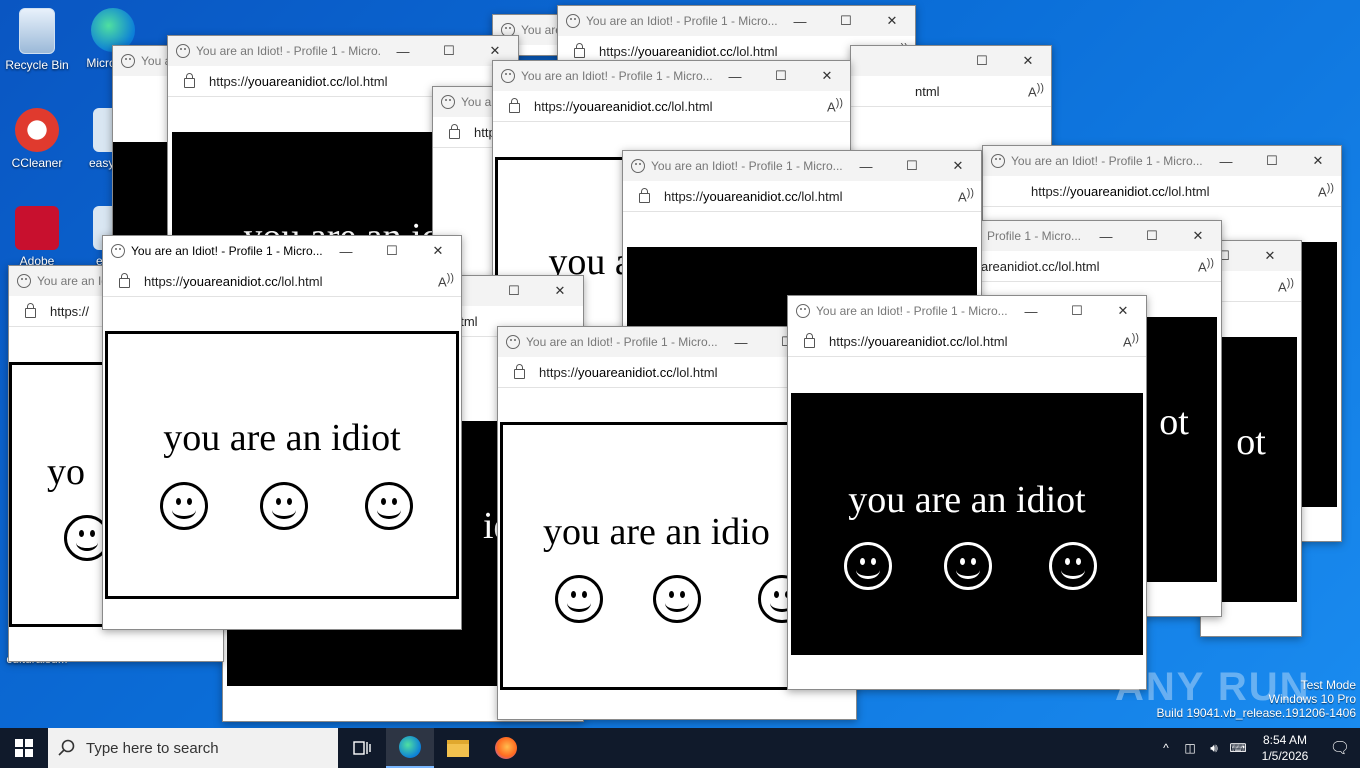 The image size is (1360, 768). Describe the element at coordinates (506, 748) in the screenshot. I see `taskbar-firefox` at that location.